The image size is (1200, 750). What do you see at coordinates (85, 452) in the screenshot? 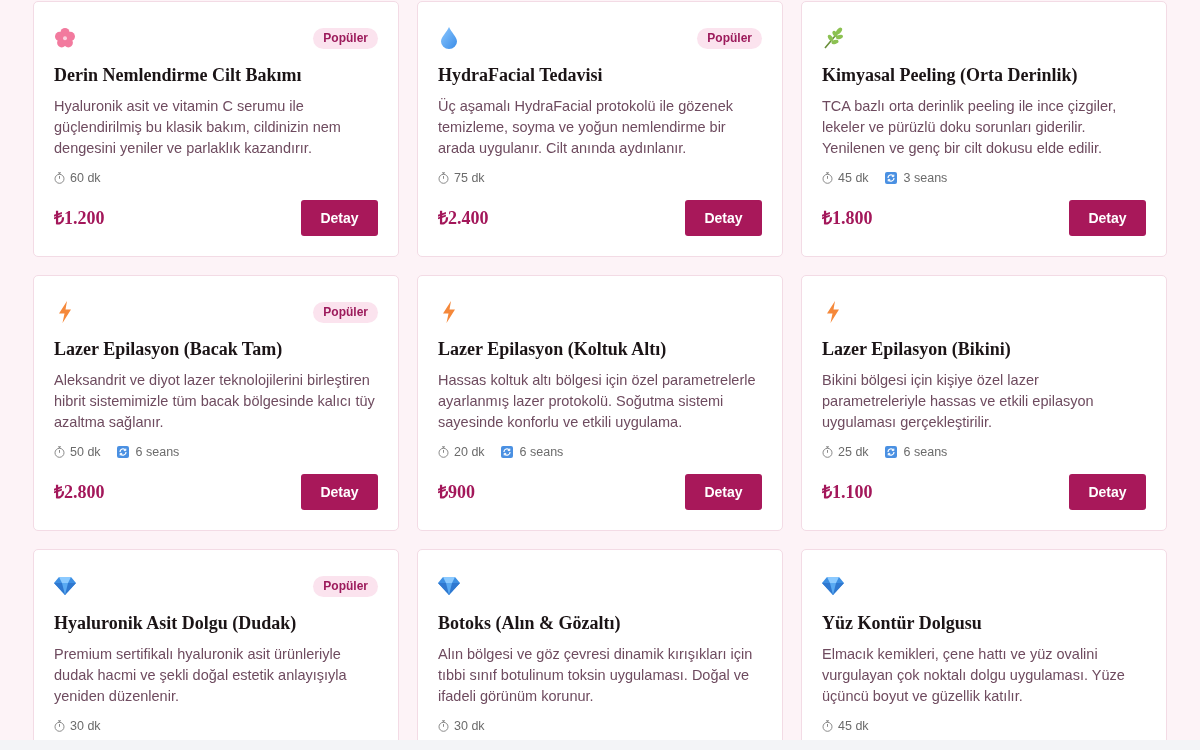
I see `duration-text: 50 dk` at bounding box center [85, 452].